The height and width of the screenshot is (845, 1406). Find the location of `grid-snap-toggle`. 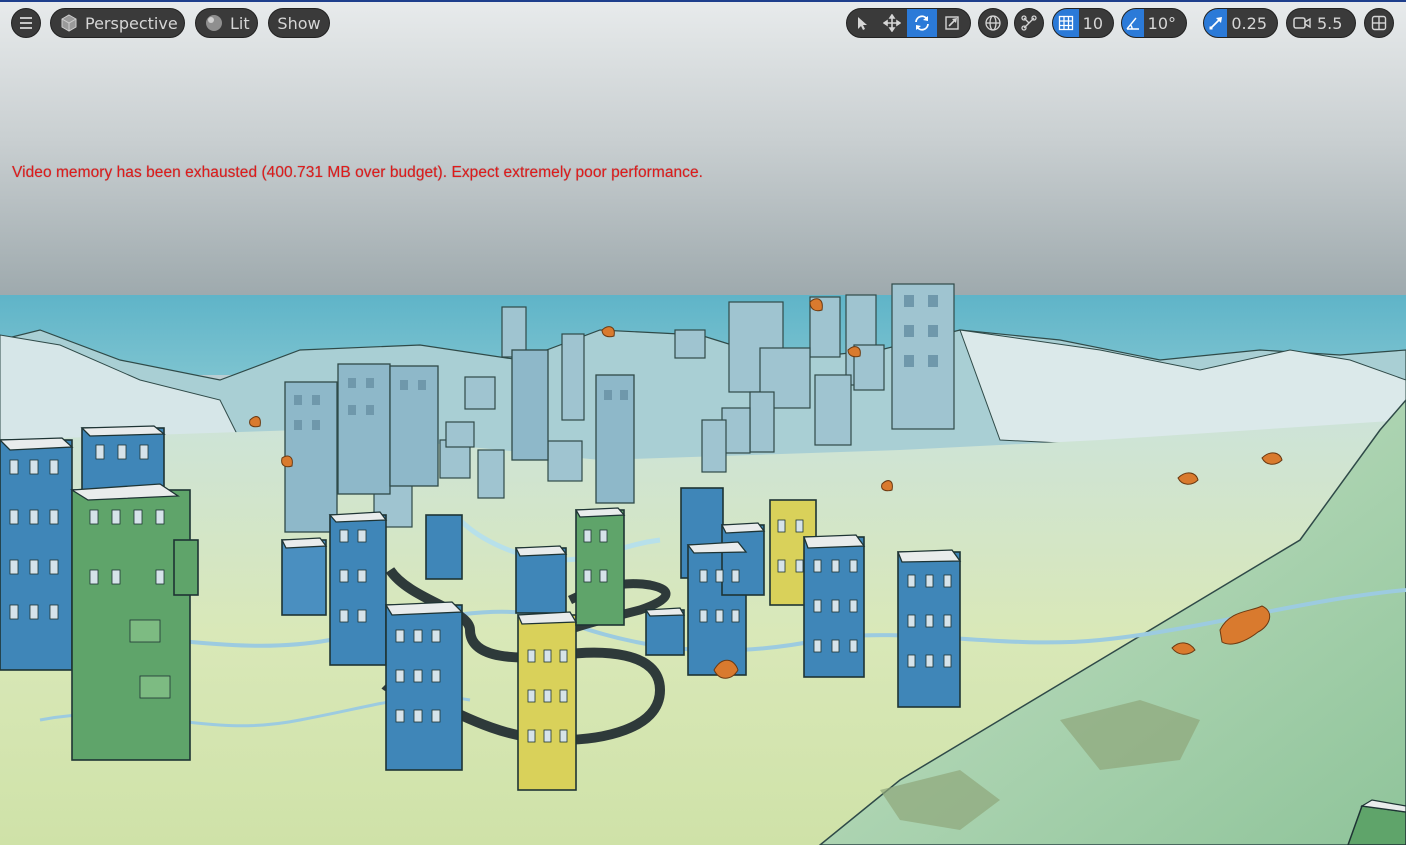

grid-snap-toggle is located at coordinates (1066, 23).